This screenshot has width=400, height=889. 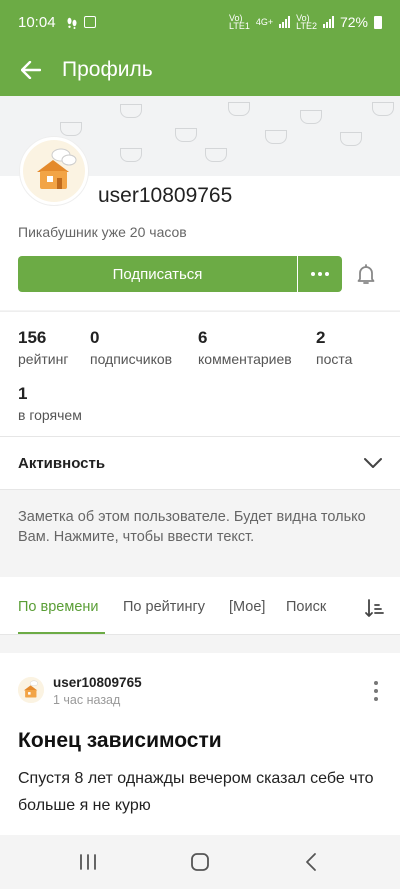 I want to click on arrow-left-icon, so click(x=31, y=70).